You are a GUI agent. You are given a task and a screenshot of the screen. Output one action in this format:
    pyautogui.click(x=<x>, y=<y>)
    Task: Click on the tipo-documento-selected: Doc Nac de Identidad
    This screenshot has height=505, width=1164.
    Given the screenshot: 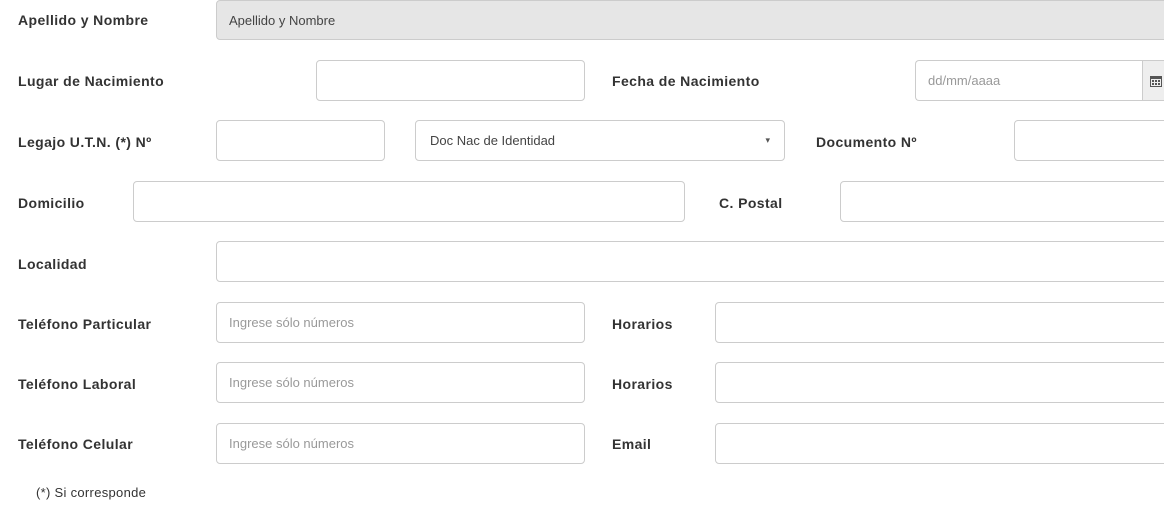 What is the action you would take?
    pyautogui.click(x=493, y=140)
    